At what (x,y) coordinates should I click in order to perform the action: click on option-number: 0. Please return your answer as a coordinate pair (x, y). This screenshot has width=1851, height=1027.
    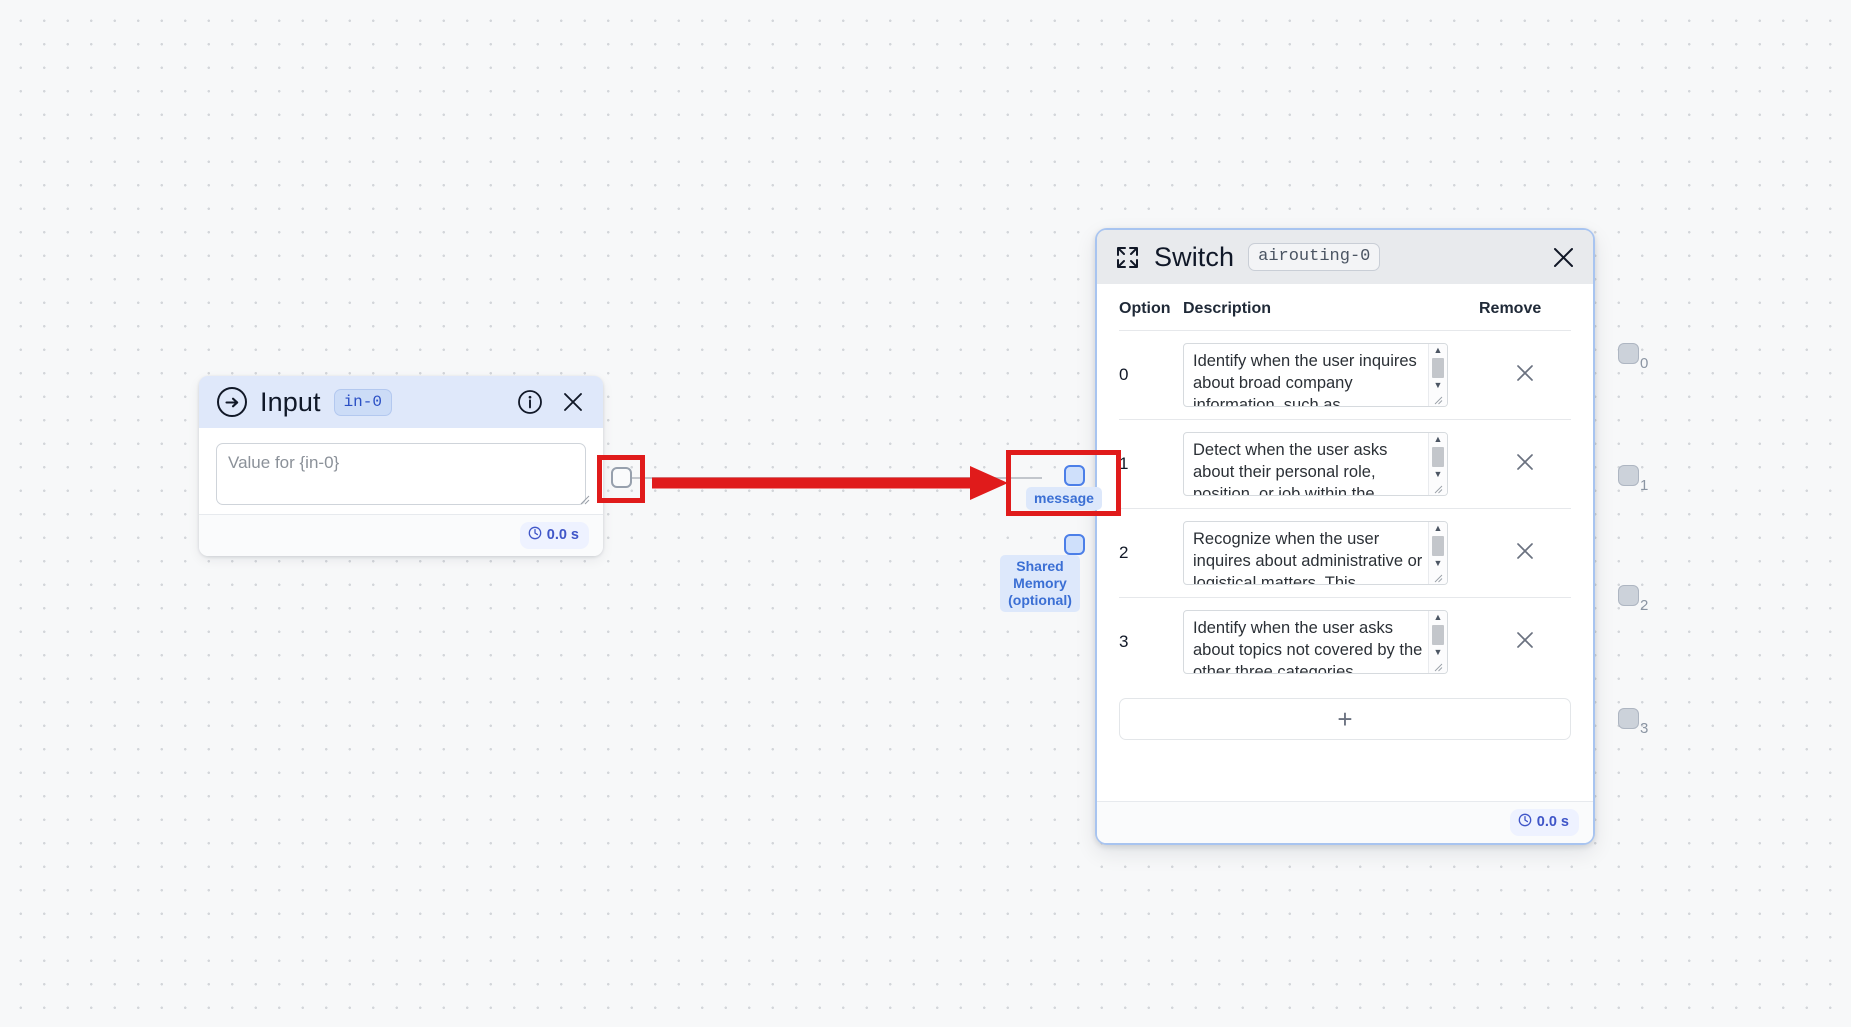
    Looking at the image, I should click on (1151, 375).